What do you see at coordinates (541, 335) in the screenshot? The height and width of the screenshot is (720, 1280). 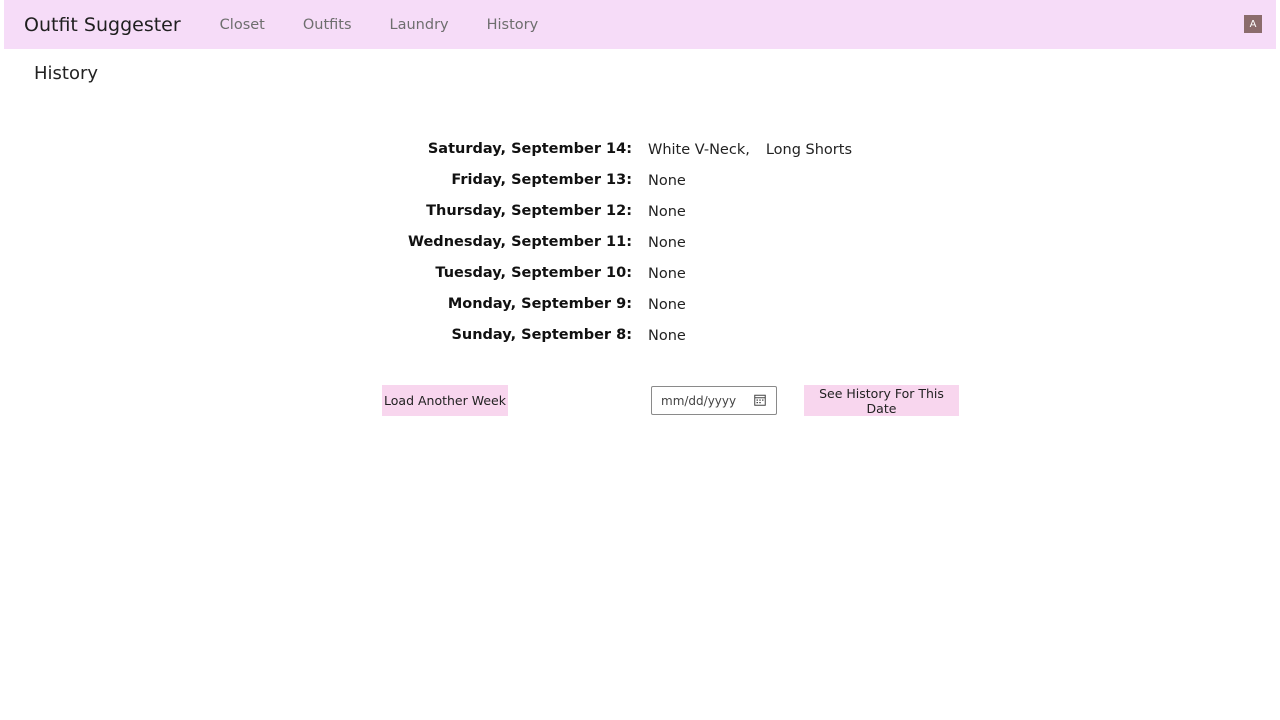 I see `history-day-label: Sunday, September 8:` at bounding box center [541, 335].